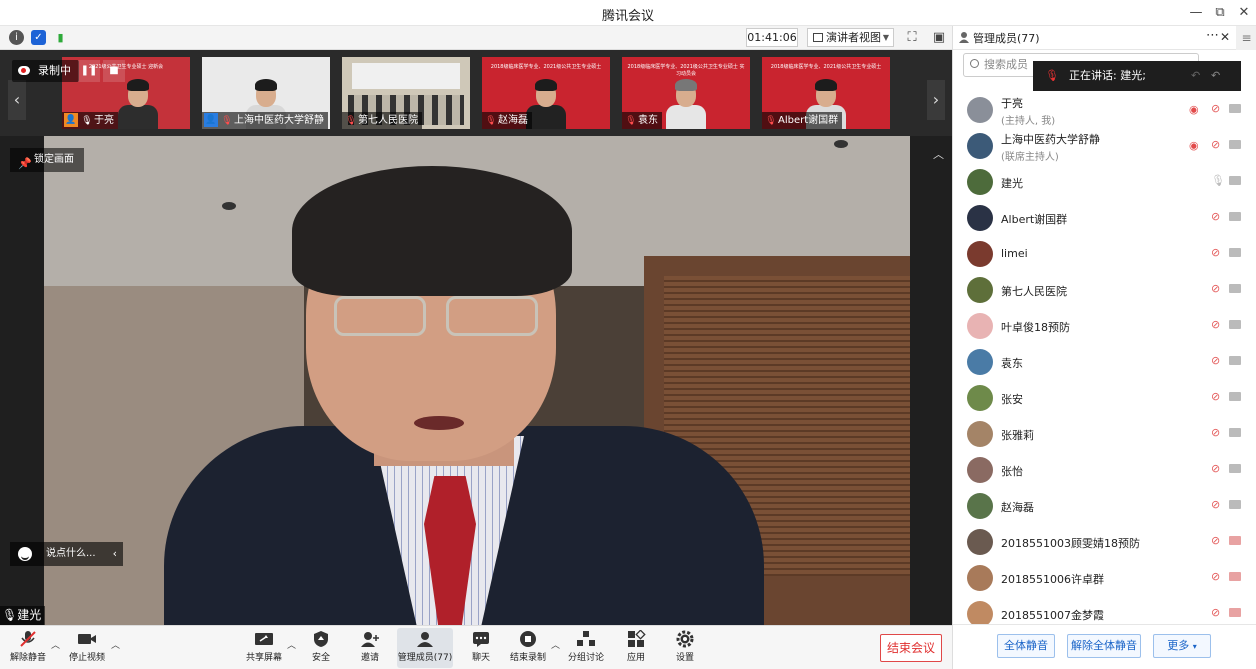  Describe the element at coordinates (266, 93) in the screenshot. I see `thumbnail-shujing: 👤 🎙上海中医药大学舒静` at that location.